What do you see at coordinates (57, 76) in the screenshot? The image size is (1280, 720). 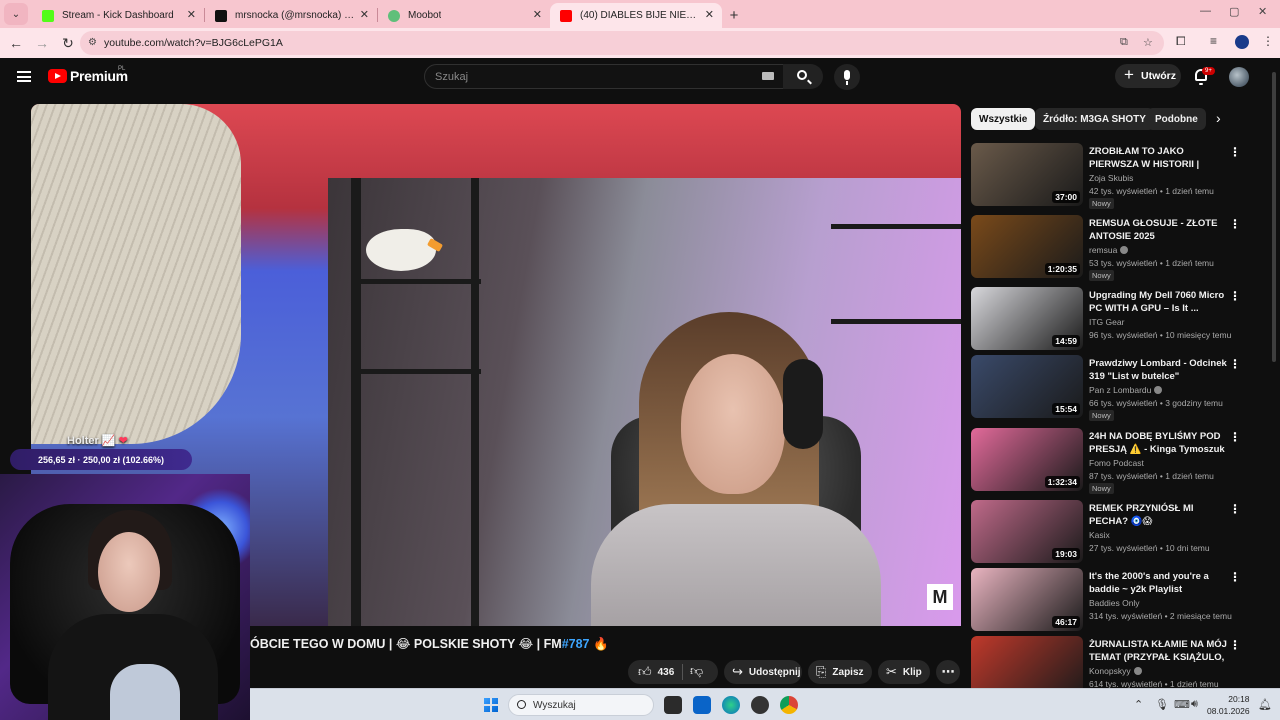 I see `youtube-logo-icon` at bounding box center [57, 76].